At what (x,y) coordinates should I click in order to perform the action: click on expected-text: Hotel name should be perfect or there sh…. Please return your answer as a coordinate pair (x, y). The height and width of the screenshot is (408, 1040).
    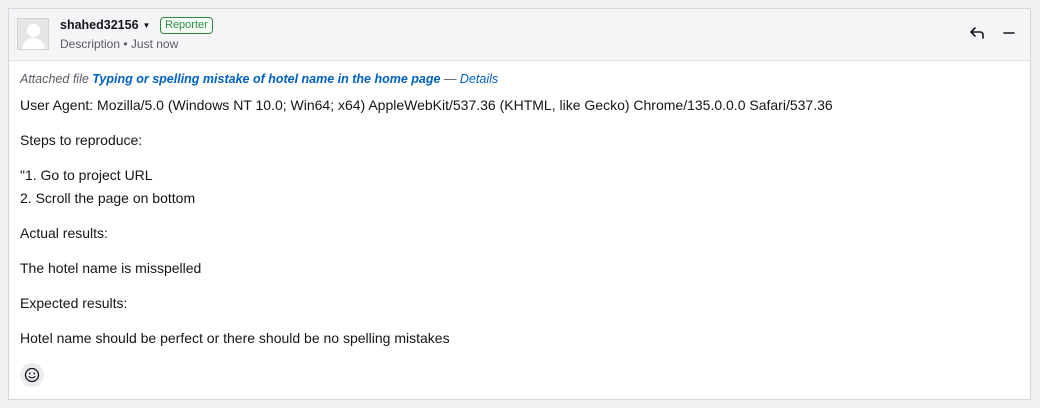
    Looking at the image, I should click on (235, 338).